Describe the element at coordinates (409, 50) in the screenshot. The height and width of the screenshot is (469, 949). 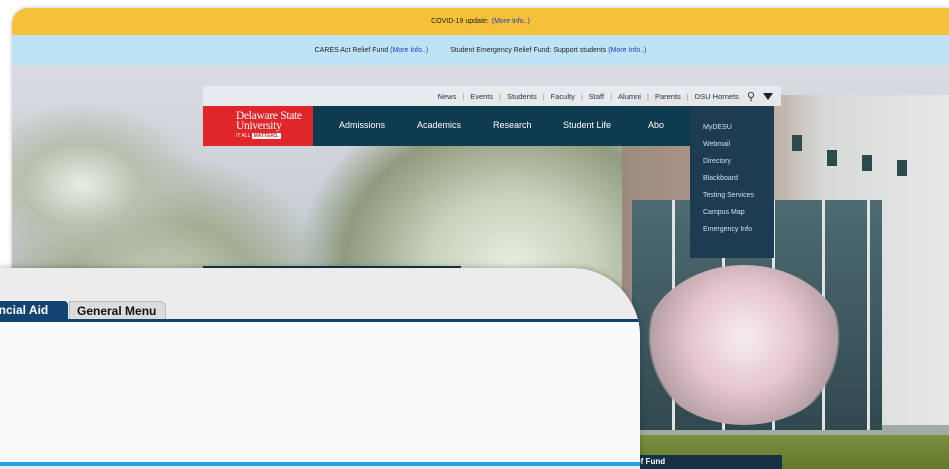
I see `cares-more-info-link: (More Info..)` at that location.